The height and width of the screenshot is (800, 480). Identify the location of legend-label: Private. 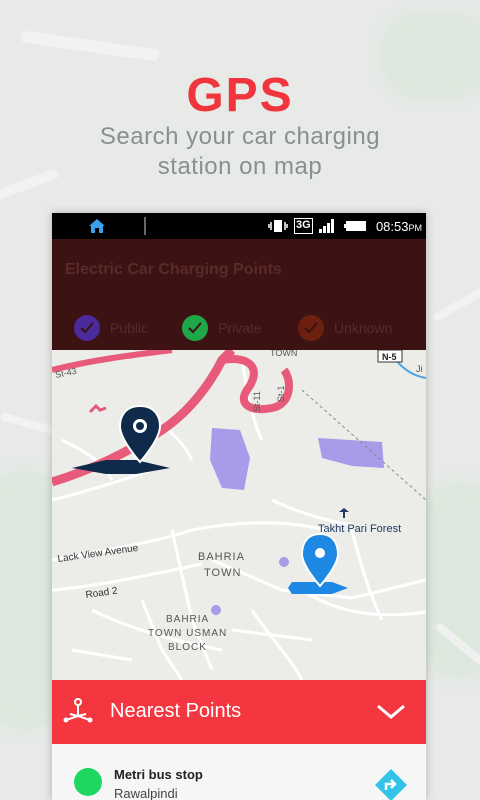
(240, 328).